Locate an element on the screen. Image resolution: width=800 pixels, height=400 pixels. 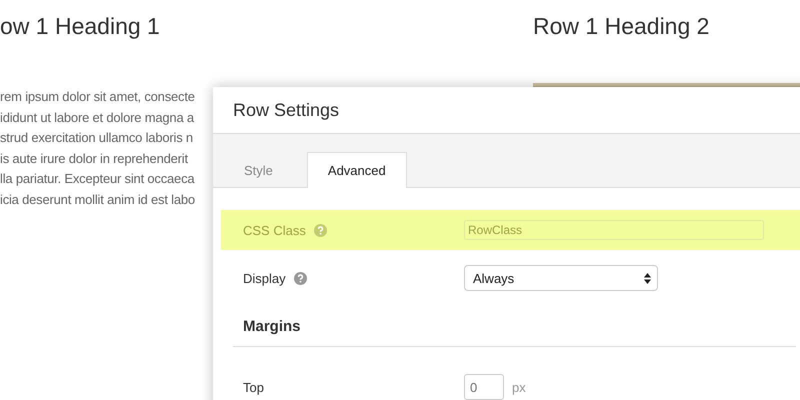
section-heading: Margins is located at coordinates (272, 326).